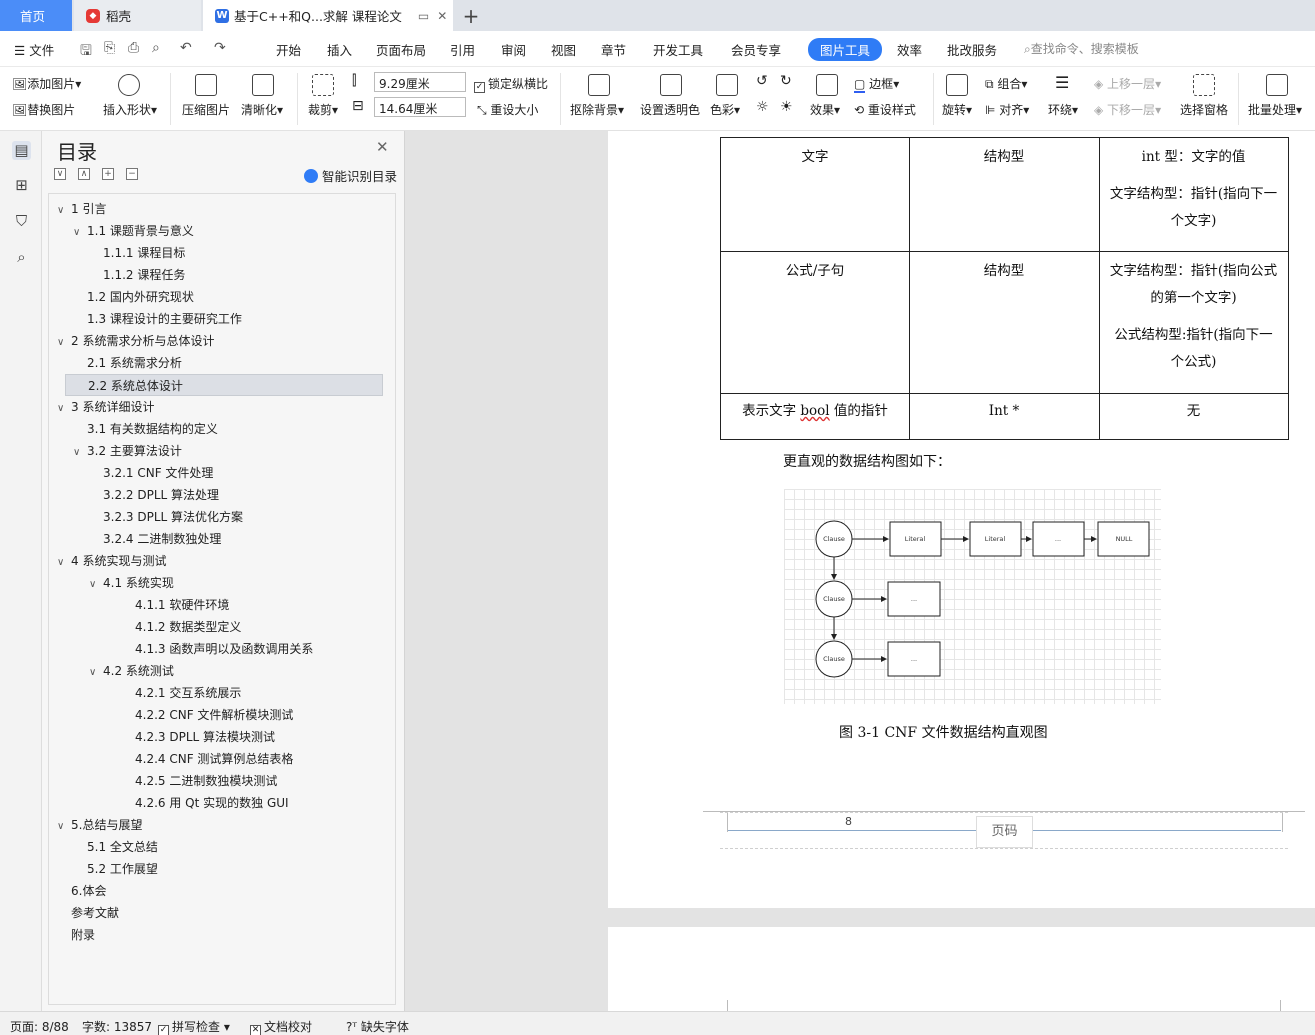 The height and width of the screenshot is (1035, 1315). Describe the element at coordinates (205, 803) in the screenshot. I see `toc-item: 4.2.6 用 Qt 实现的数独 GUI` at that location.